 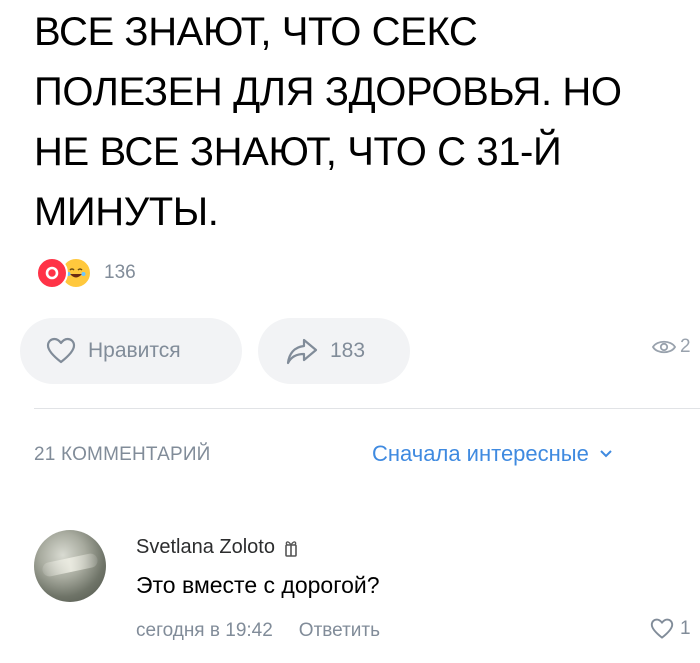 I want to click on author-name: Svetlana Zoloto, so click(x=205, y=547).